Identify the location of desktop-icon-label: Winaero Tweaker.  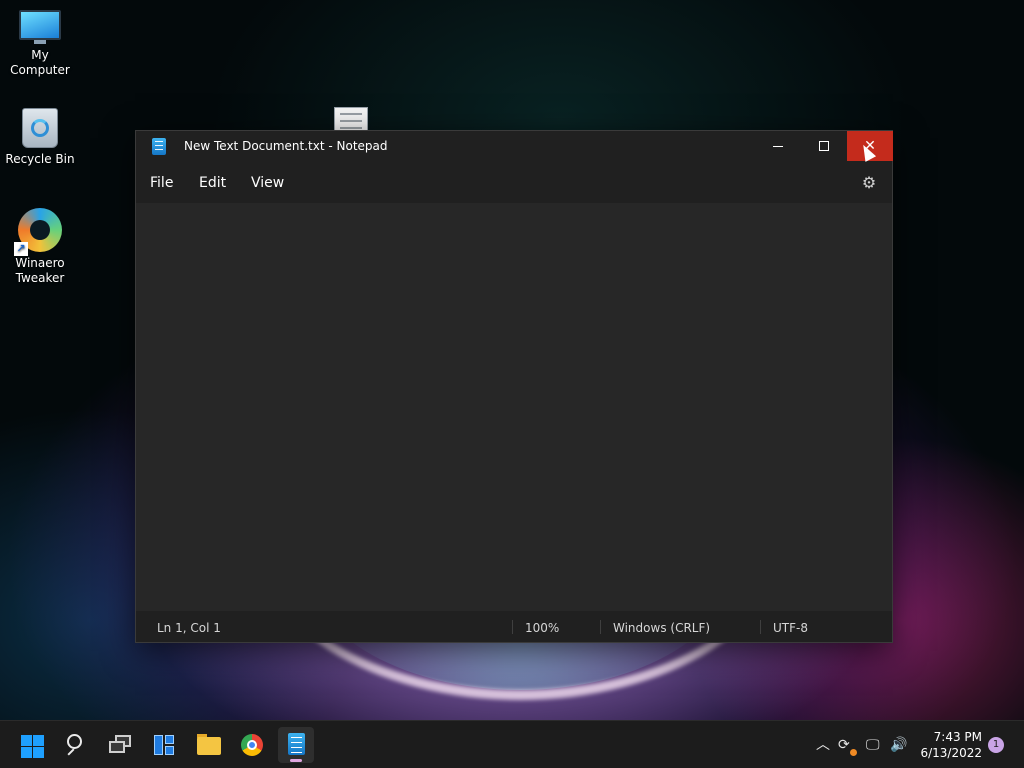
(40, 270).